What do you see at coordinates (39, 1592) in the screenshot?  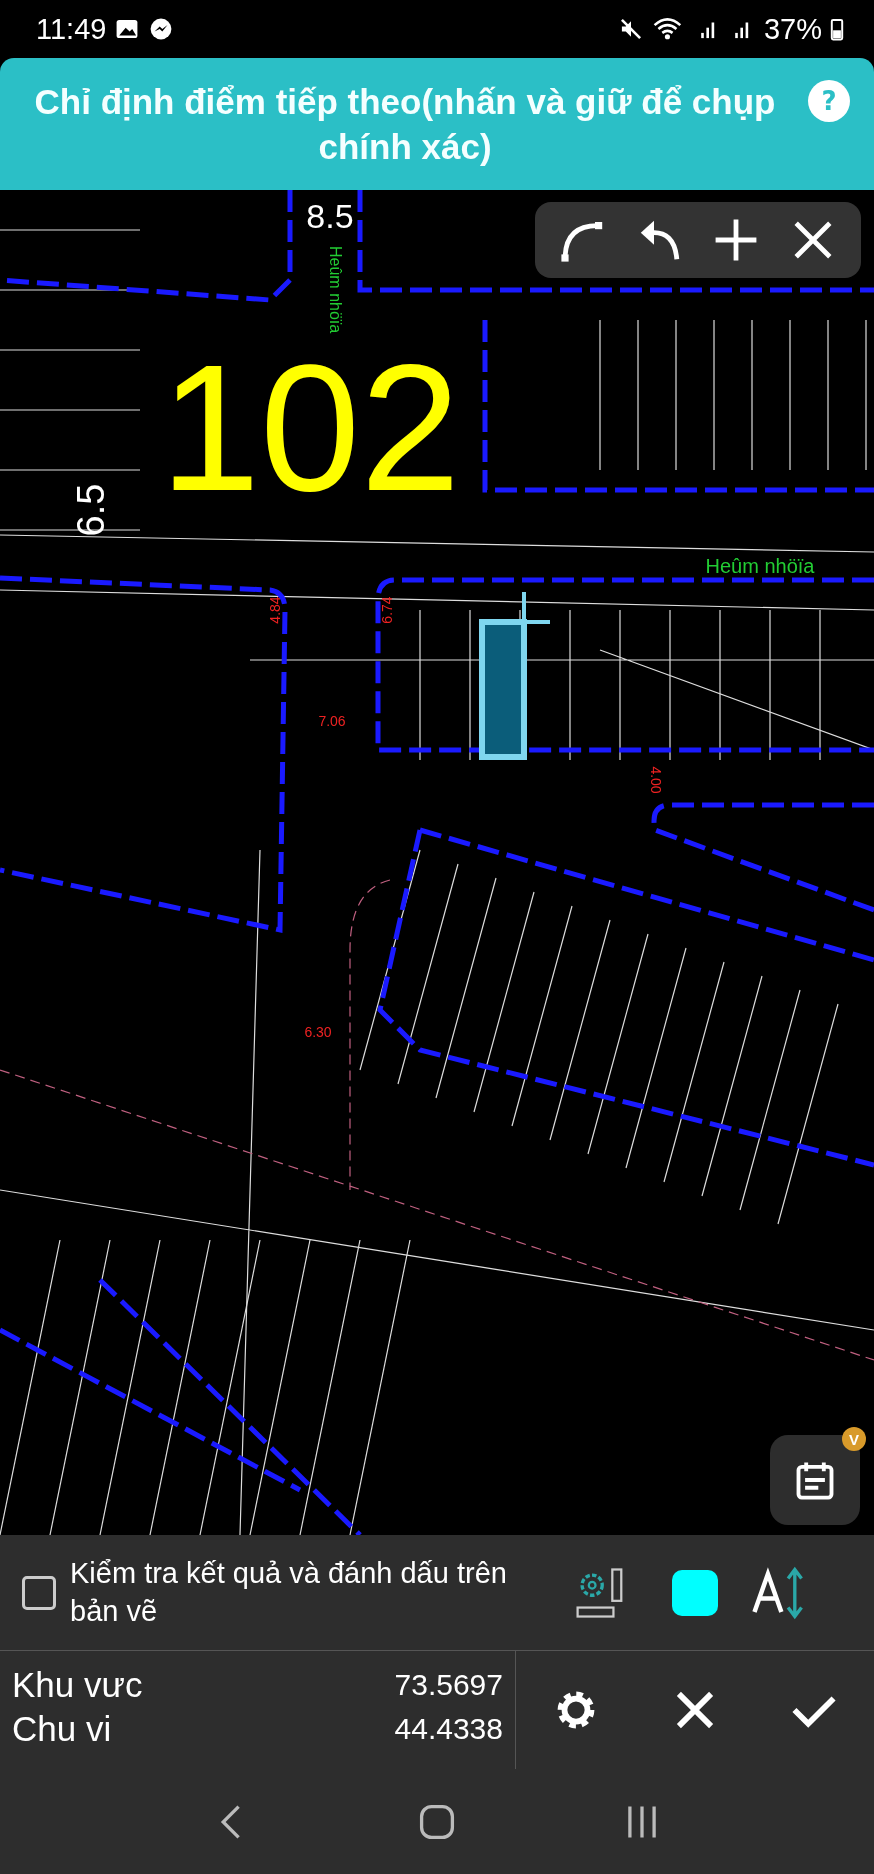 I see `checkbox` at bounding box center [39, 1592].